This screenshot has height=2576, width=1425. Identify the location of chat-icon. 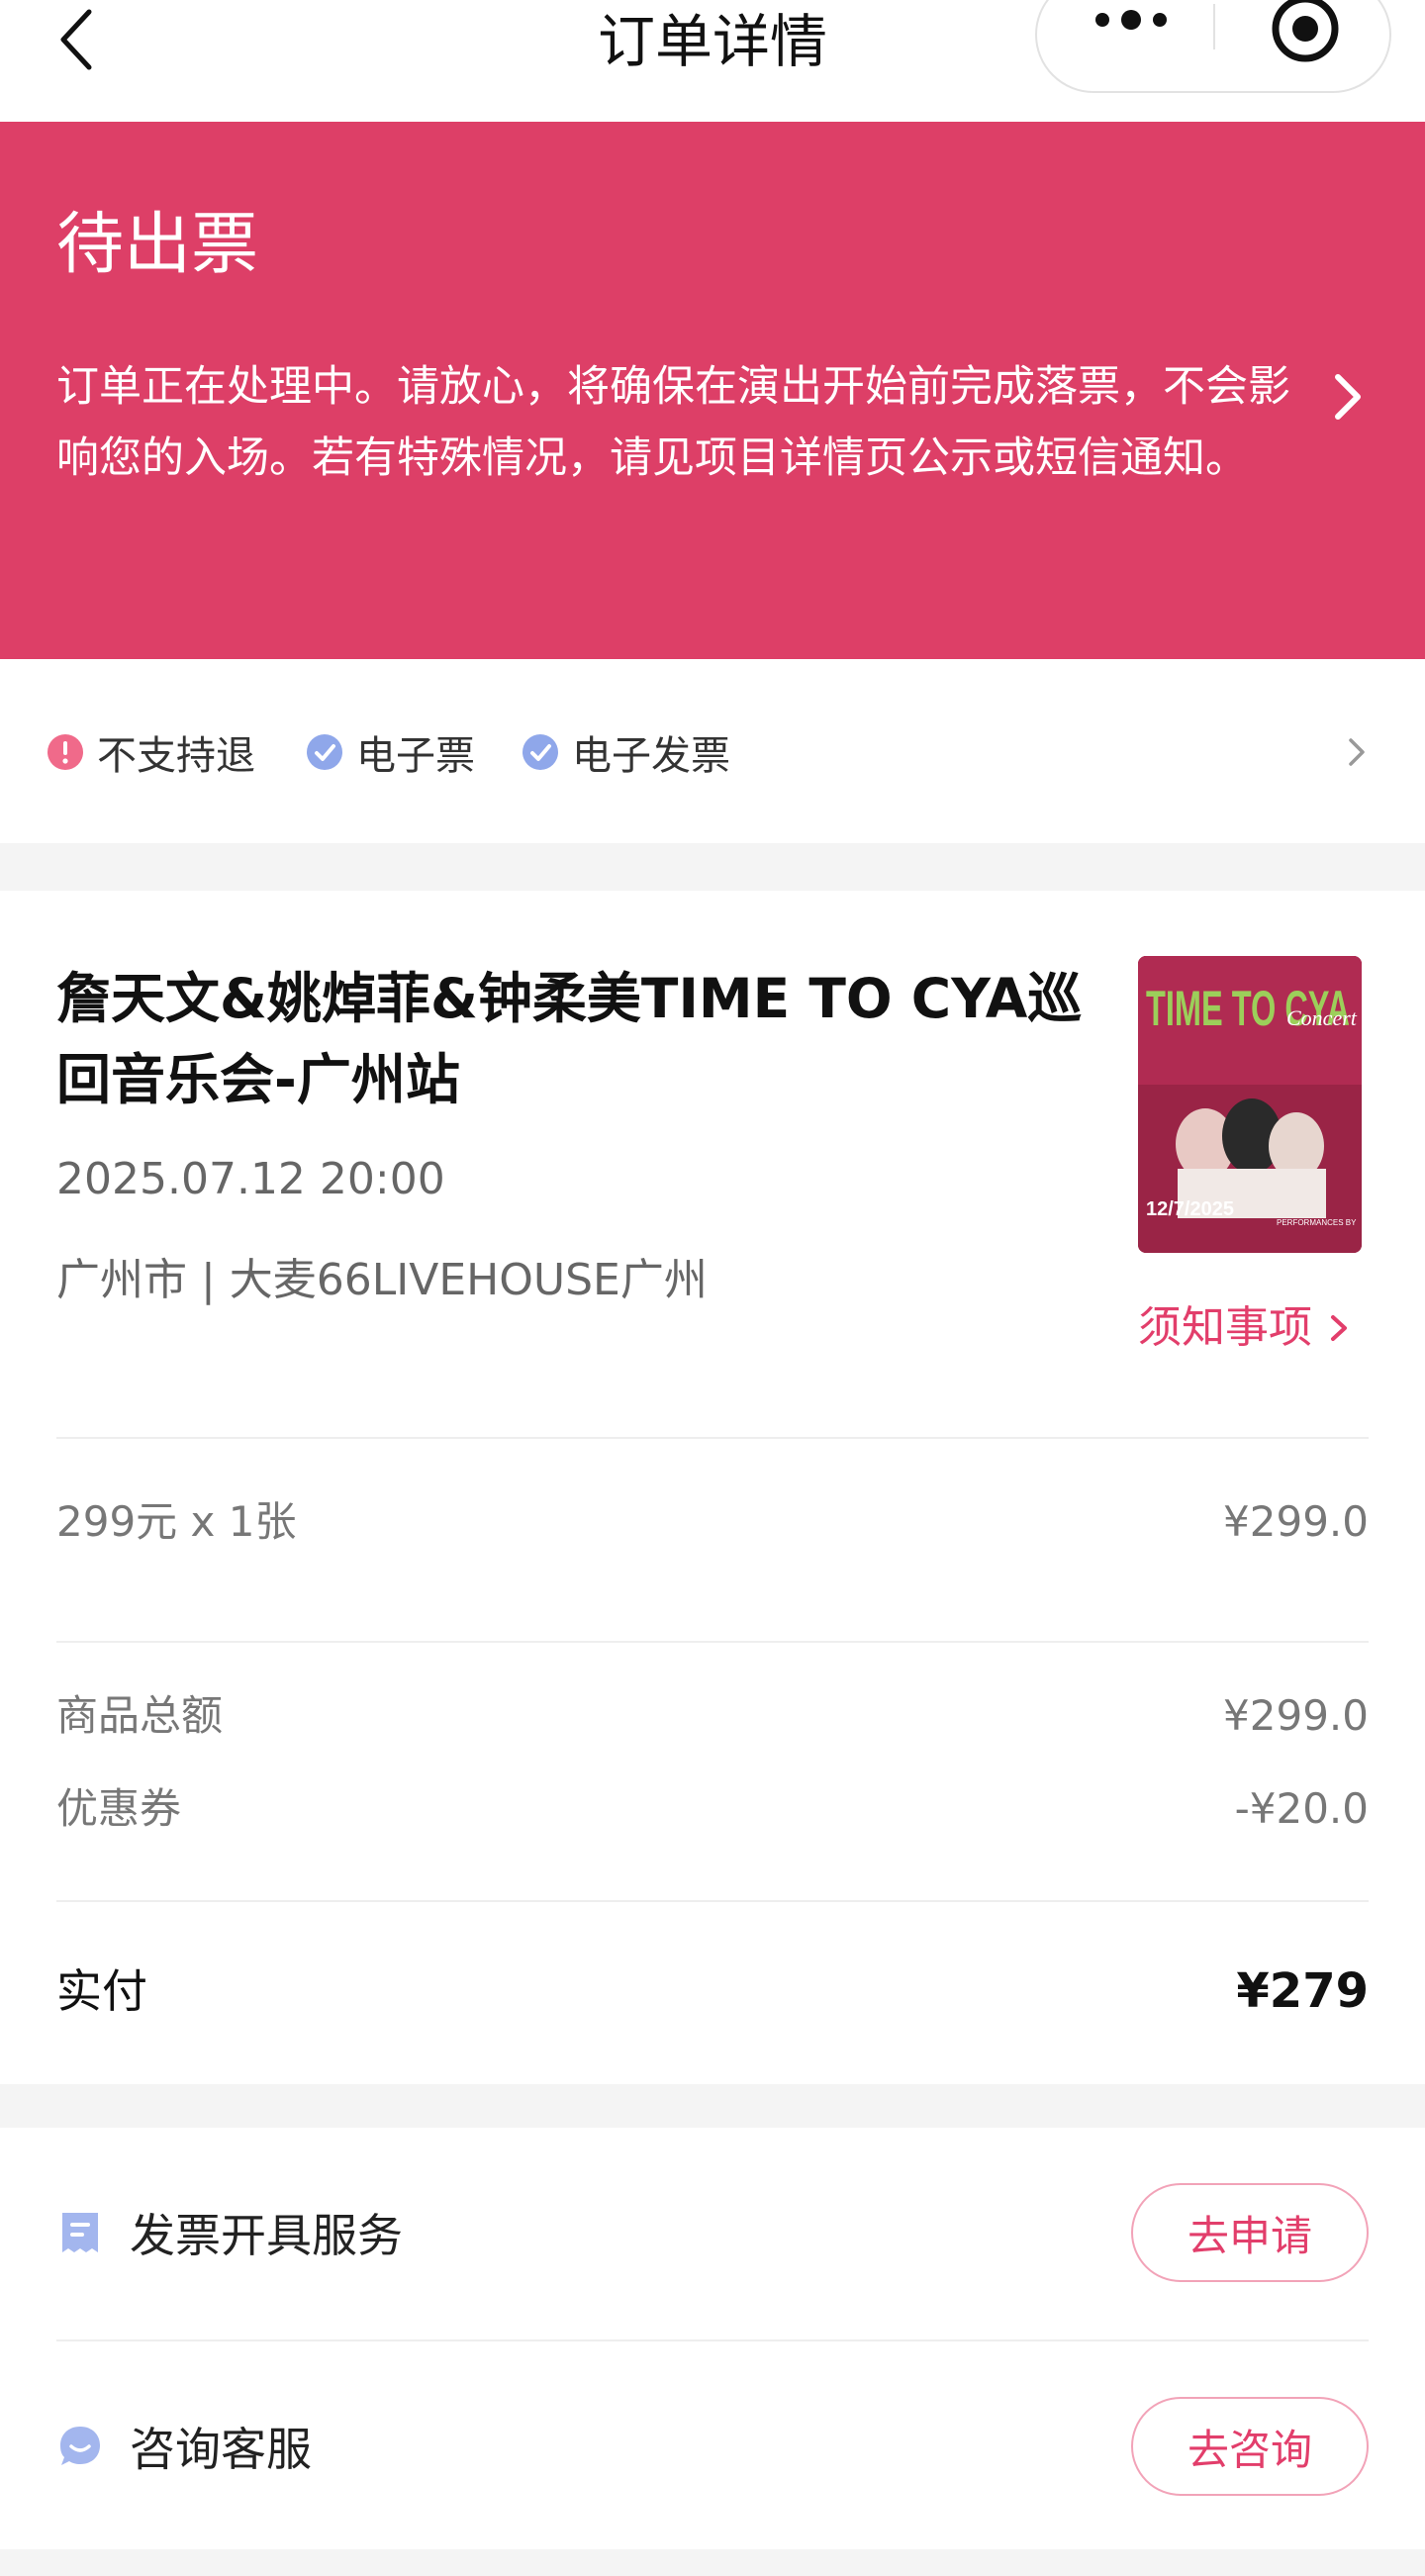
(80, 2446).